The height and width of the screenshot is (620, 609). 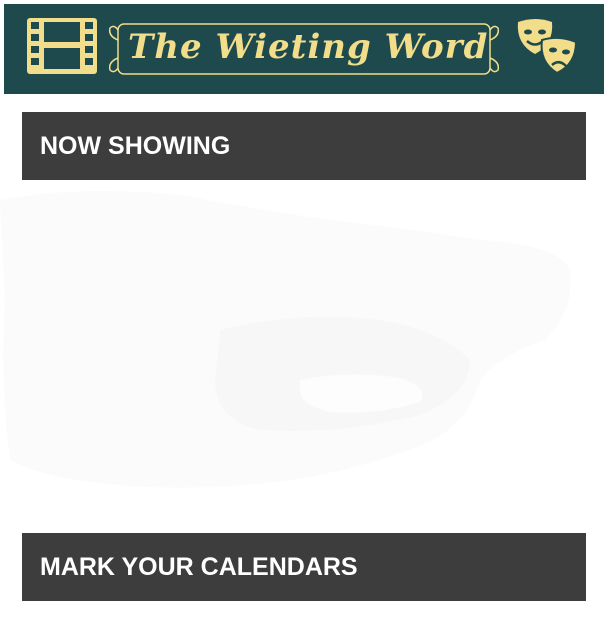 What do you see at coordinates (62, 46) in the screenshot?
I see `film-strip-icon` at bounding box center [62, 46].